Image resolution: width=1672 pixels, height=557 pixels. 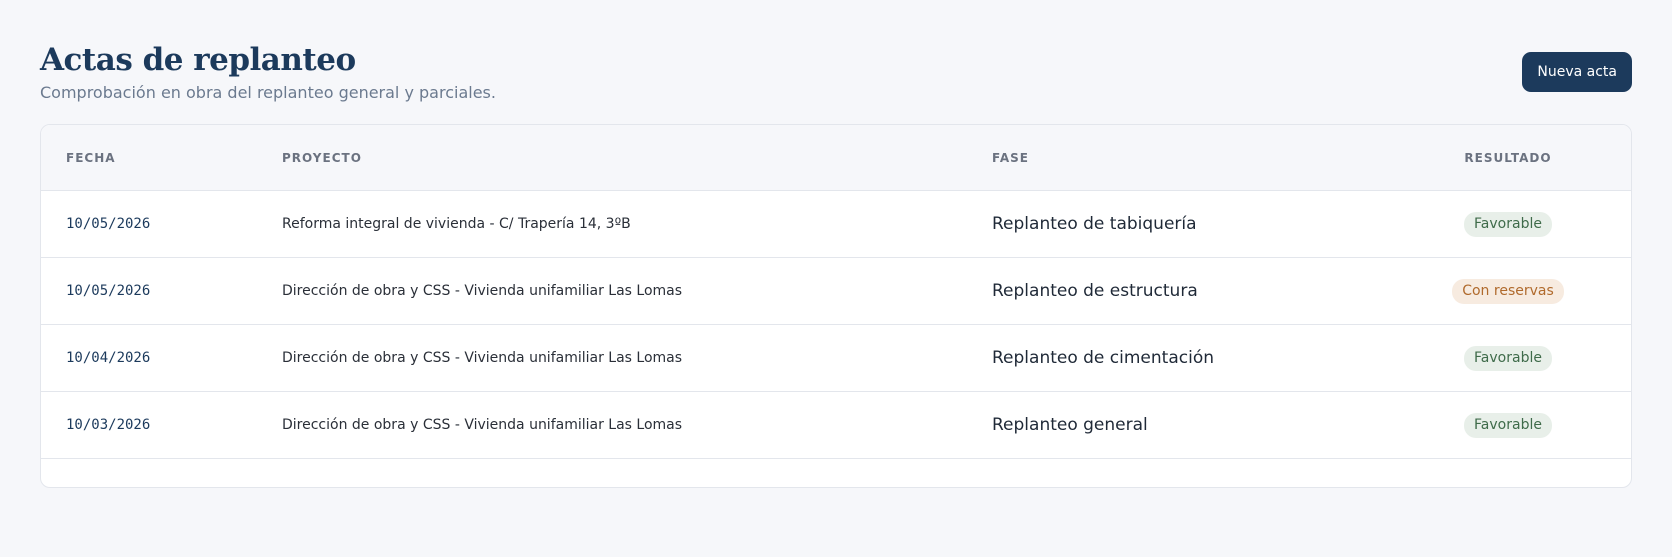 What do you see at coordinates (1508, 158) in the screenshot?
I see `column-header-resultado: RESULTADO` at bounding box center [1508, 158].